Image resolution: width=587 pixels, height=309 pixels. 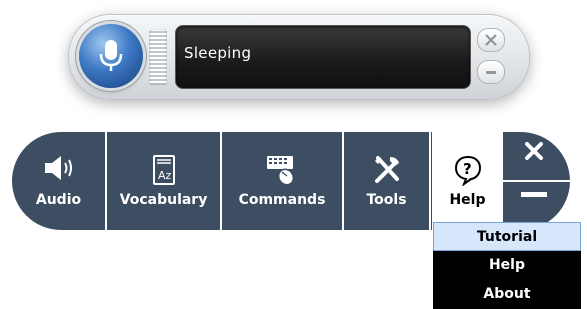 What do you see at coordinates (218, 53) in the screenshot?
I see `status-text: Sleeping` at bounding box center [218, 53].